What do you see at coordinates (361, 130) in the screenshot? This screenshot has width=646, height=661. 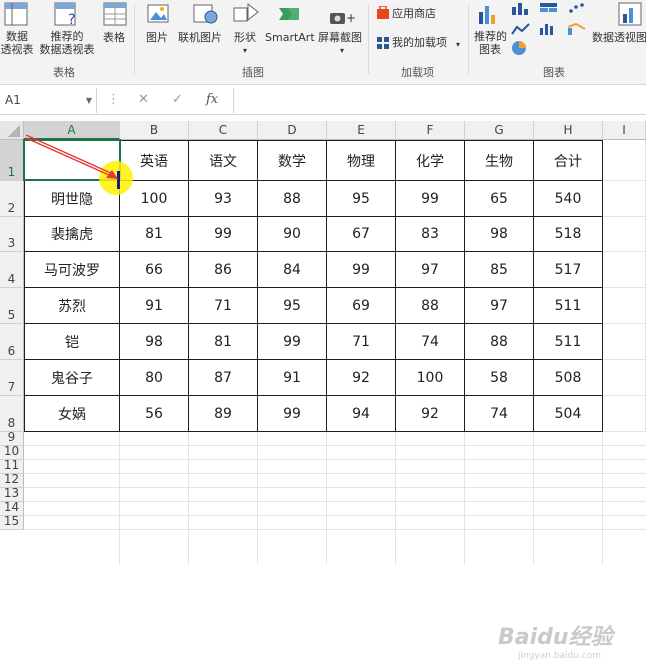 I see `column-header-e: E` at bounding box center [361, 130].